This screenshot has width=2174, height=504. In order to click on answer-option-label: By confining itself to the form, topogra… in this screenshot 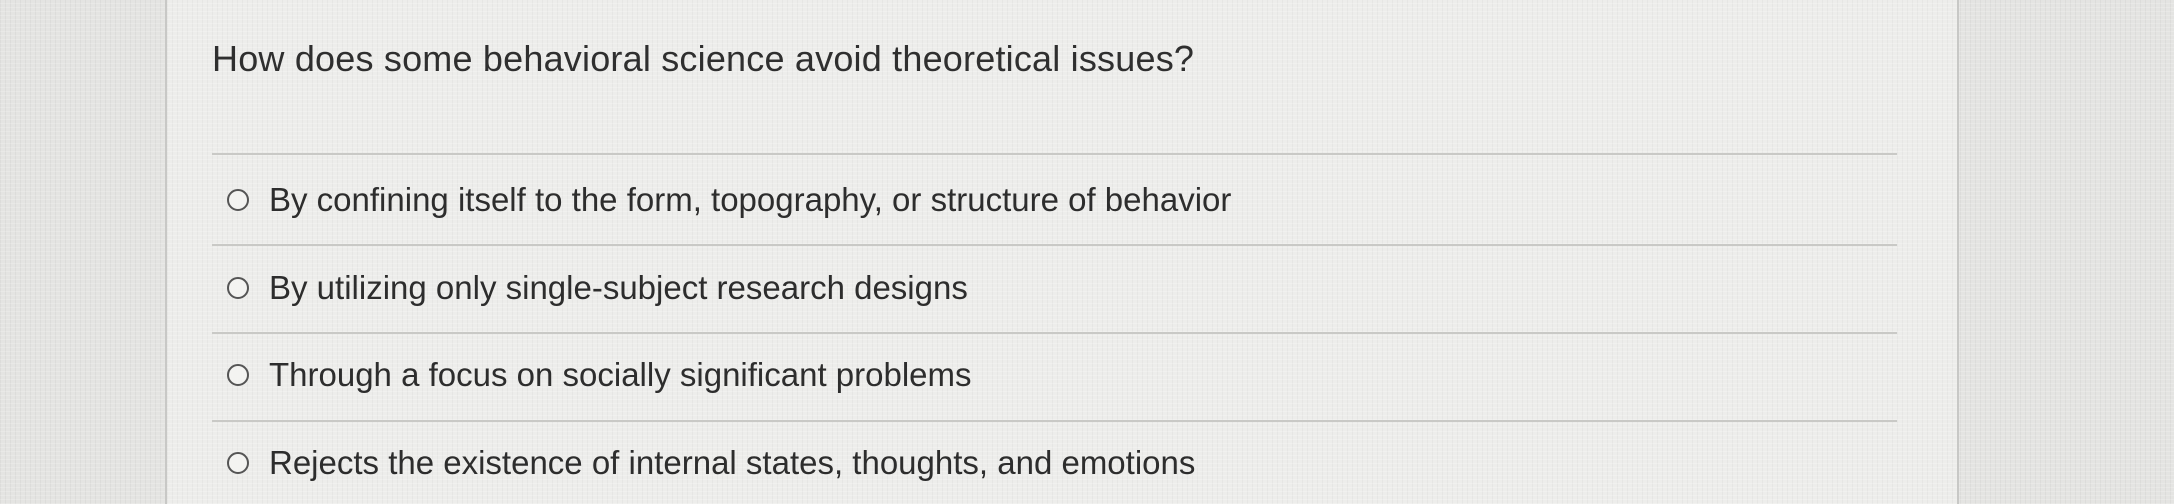, I will do `click(750, 199)`.